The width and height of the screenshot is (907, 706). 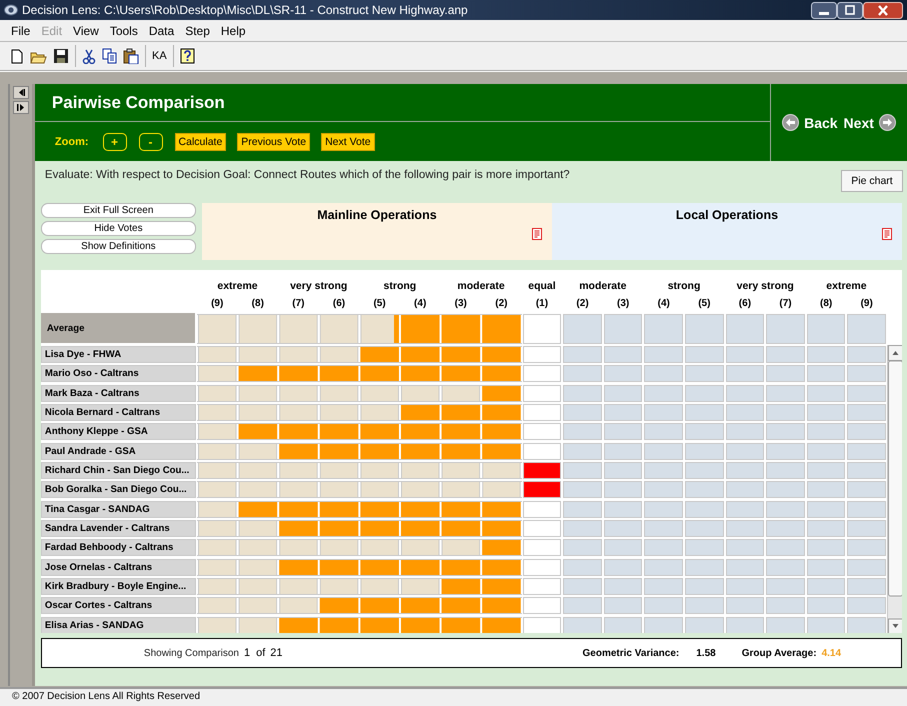 I want to click on menu-item: Tools, so click(x=124, y=31).